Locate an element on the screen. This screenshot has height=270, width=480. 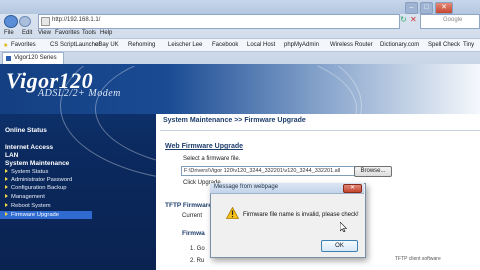
nav-item-reboot-system: Reboot System is located at coordinates (28, 206).